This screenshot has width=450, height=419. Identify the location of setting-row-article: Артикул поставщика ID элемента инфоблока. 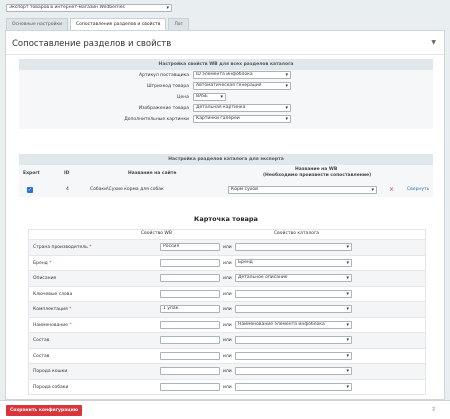
(226, 75).